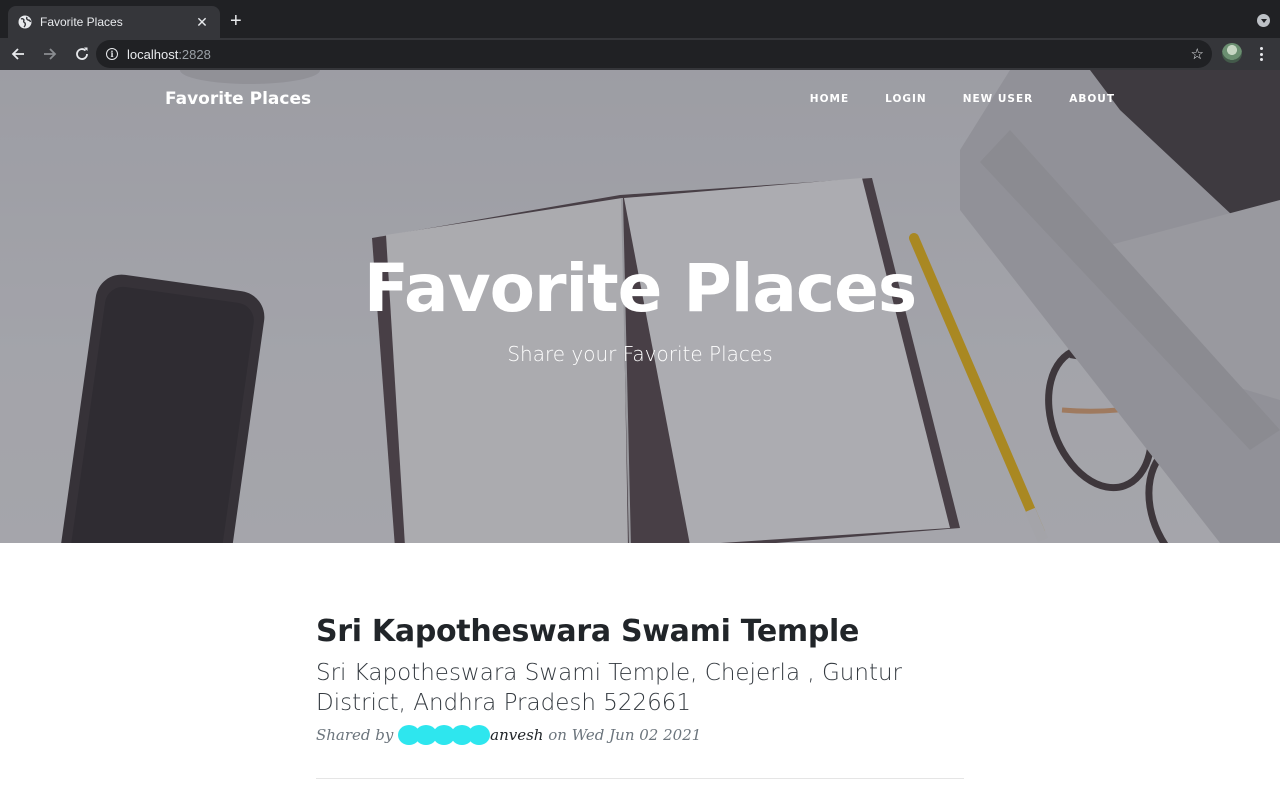  What do you see at coordinates (1197, 54) in the screenshot?
I see `star-icon: ☆` at bounding box center [1197, 54].